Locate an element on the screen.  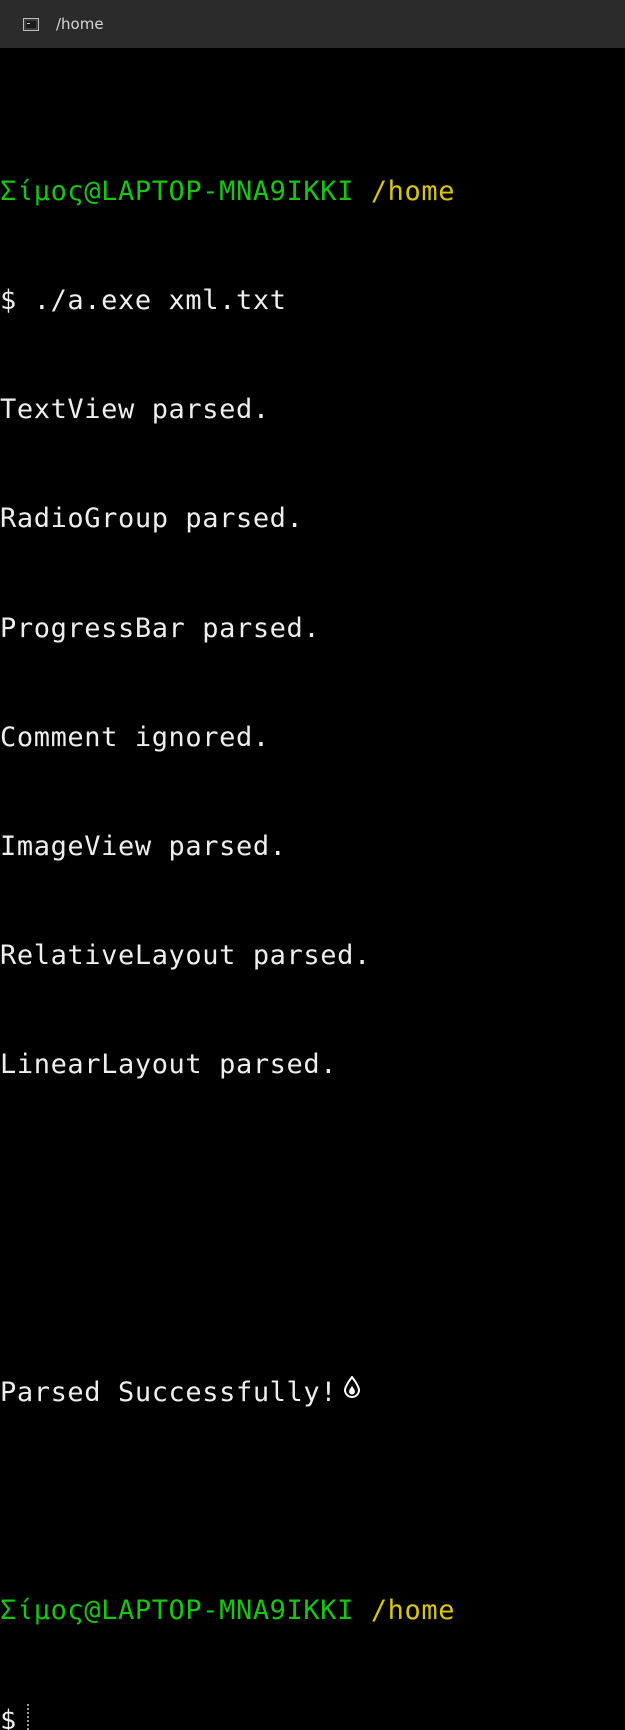
output-line: RadioGroup parsed. is located at coordinates (152, 519).